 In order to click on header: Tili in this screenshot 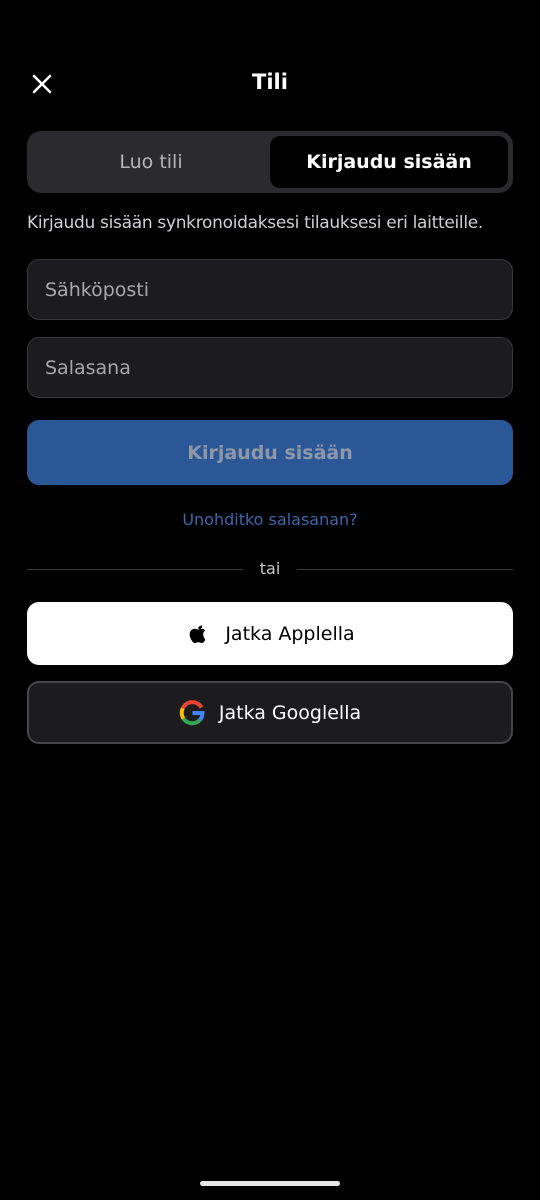, I will do `click(270, 84)`.